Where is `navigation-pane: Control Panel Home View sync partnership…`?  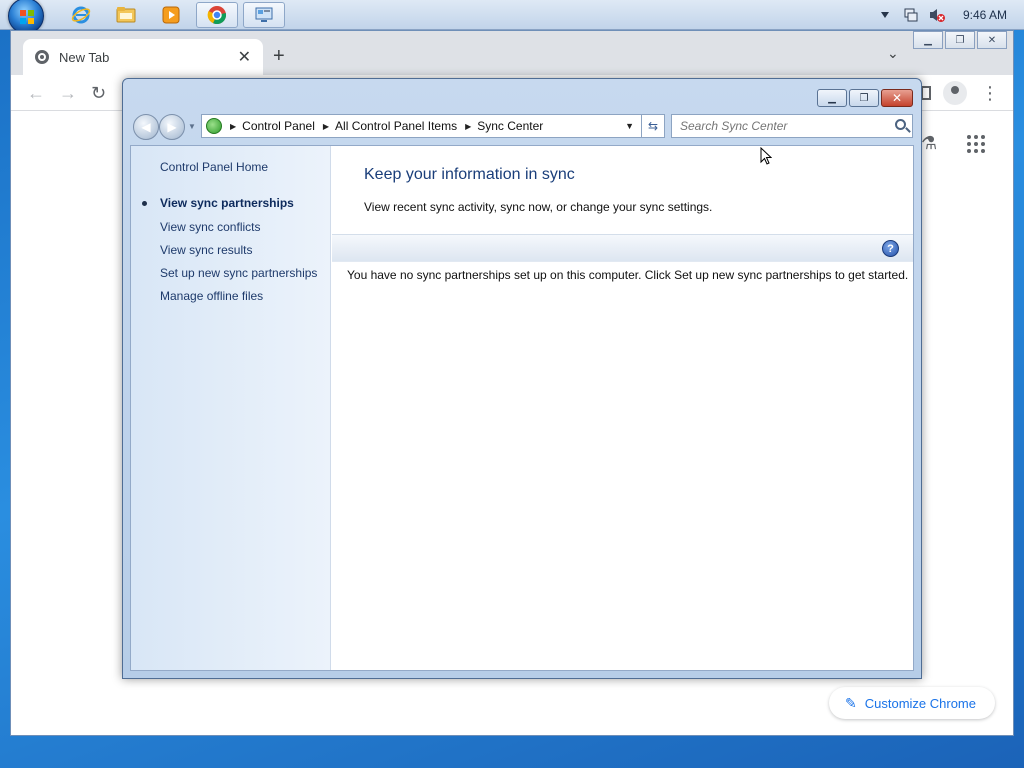
navigation-pane: Control Panel Home View sync partnership… is located at coordinates (231, 408).